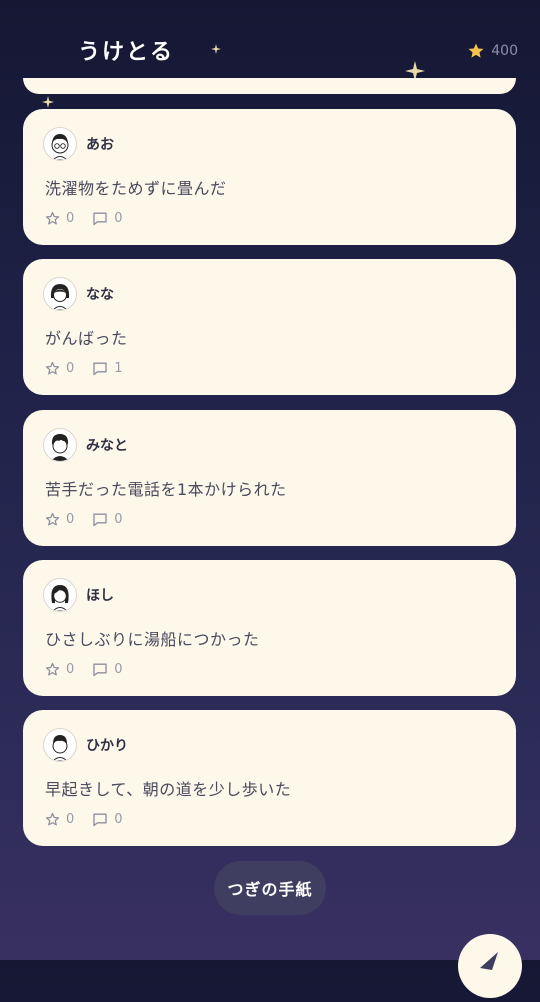 The width and height of the screenshot is (540, 1002). Describe the element at coordinates (152, 639) in the screenshot. I see `post-text: ひさしぶりに湯船につかった` at that location.